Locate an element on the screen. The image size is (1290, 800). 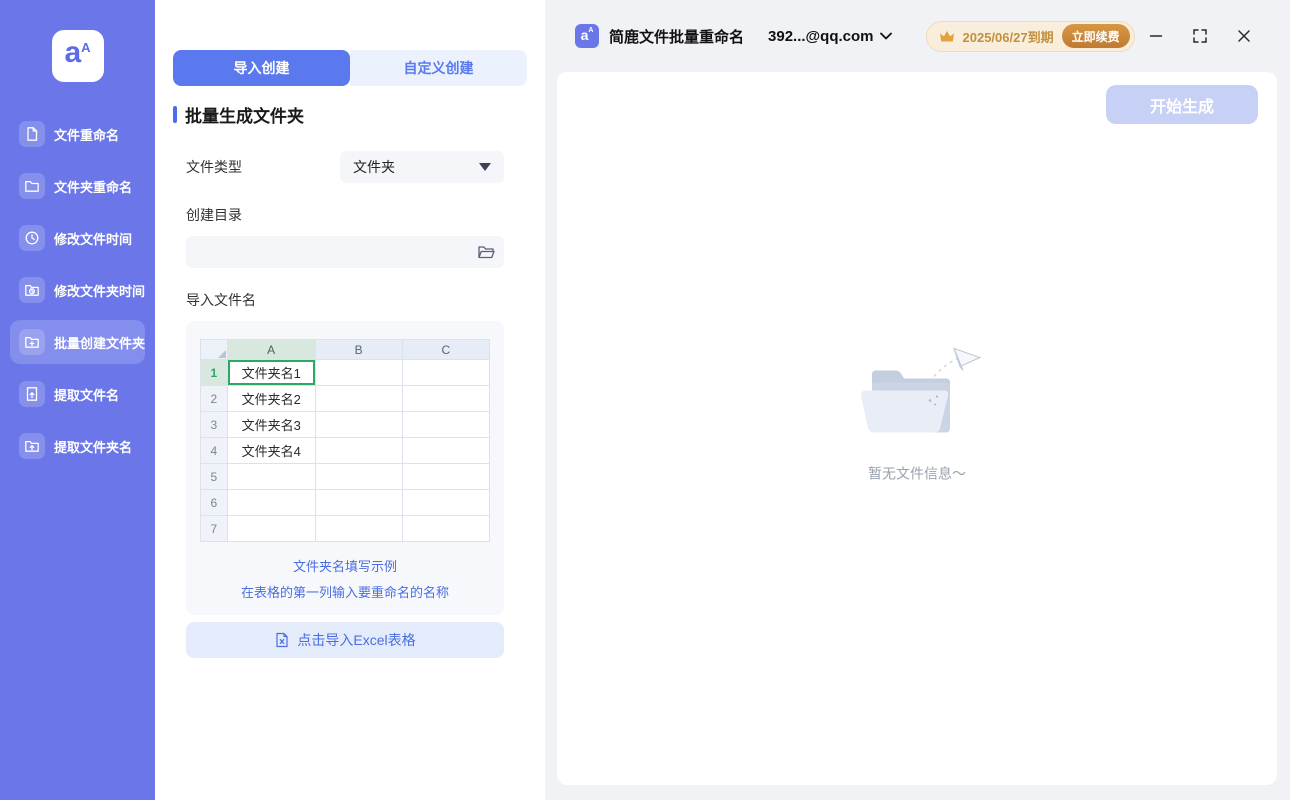
sheet-row: 2 文件夹名2 is located at coordinates (345, 398).